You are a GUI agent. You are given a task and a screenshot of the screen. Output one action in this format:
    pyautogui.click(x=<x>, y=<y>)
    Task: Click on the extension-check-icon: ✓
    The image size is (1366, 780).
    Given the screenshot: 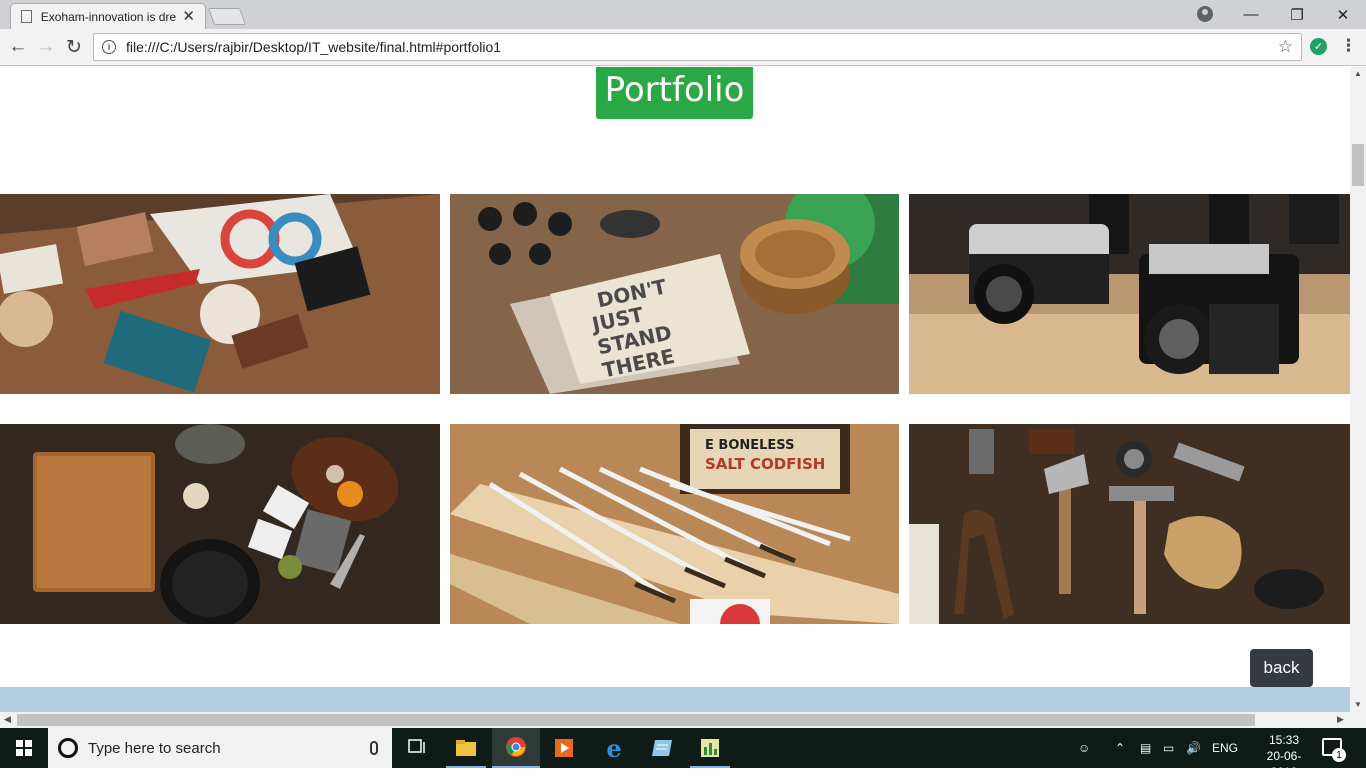 What is the action you would take?
    pyautogui.click(x=1318, y=46)
    